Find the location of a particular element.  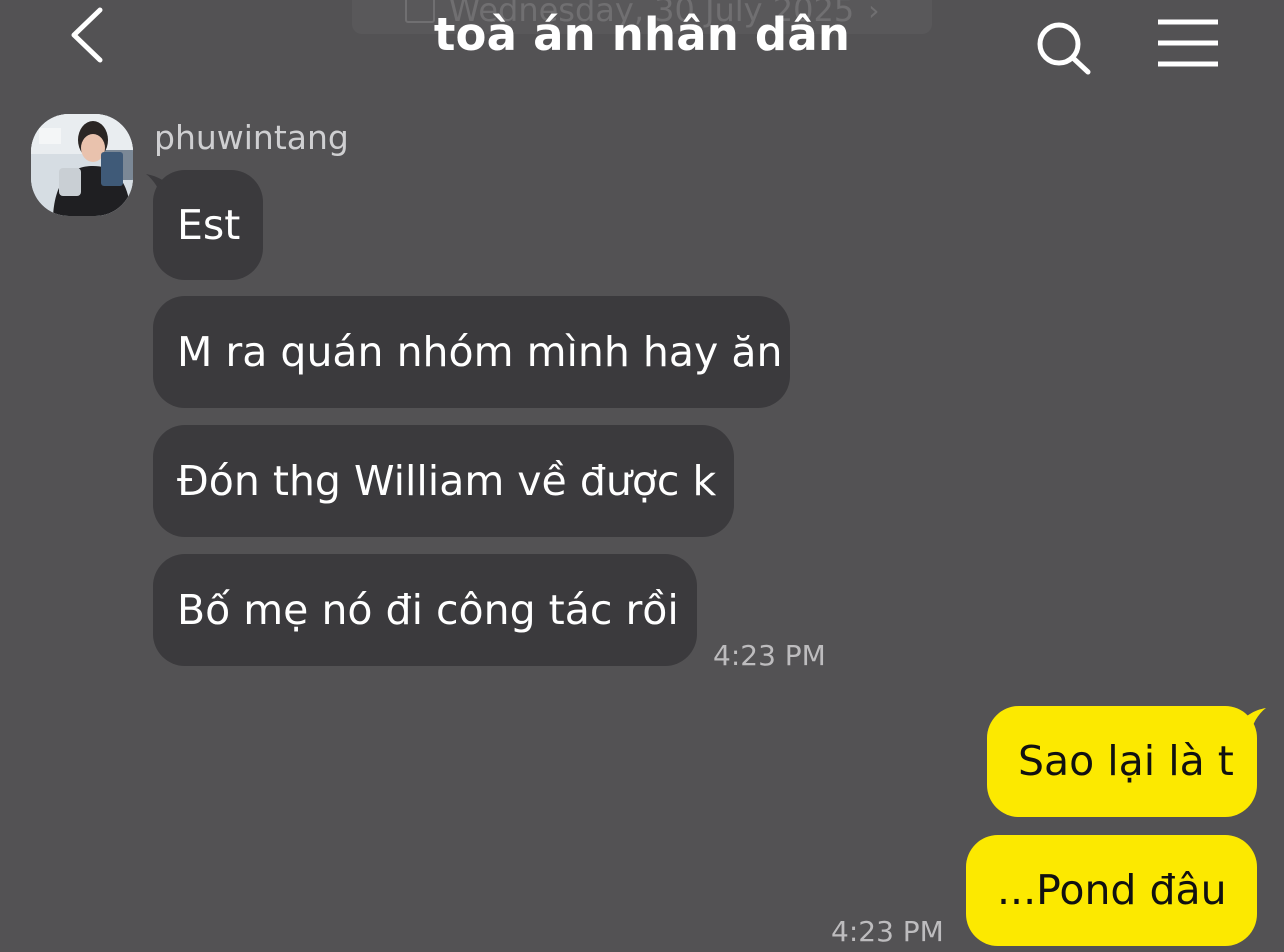

message-text: M ra quán nhóm mình hay ăn is located at coordinates (480, 351).